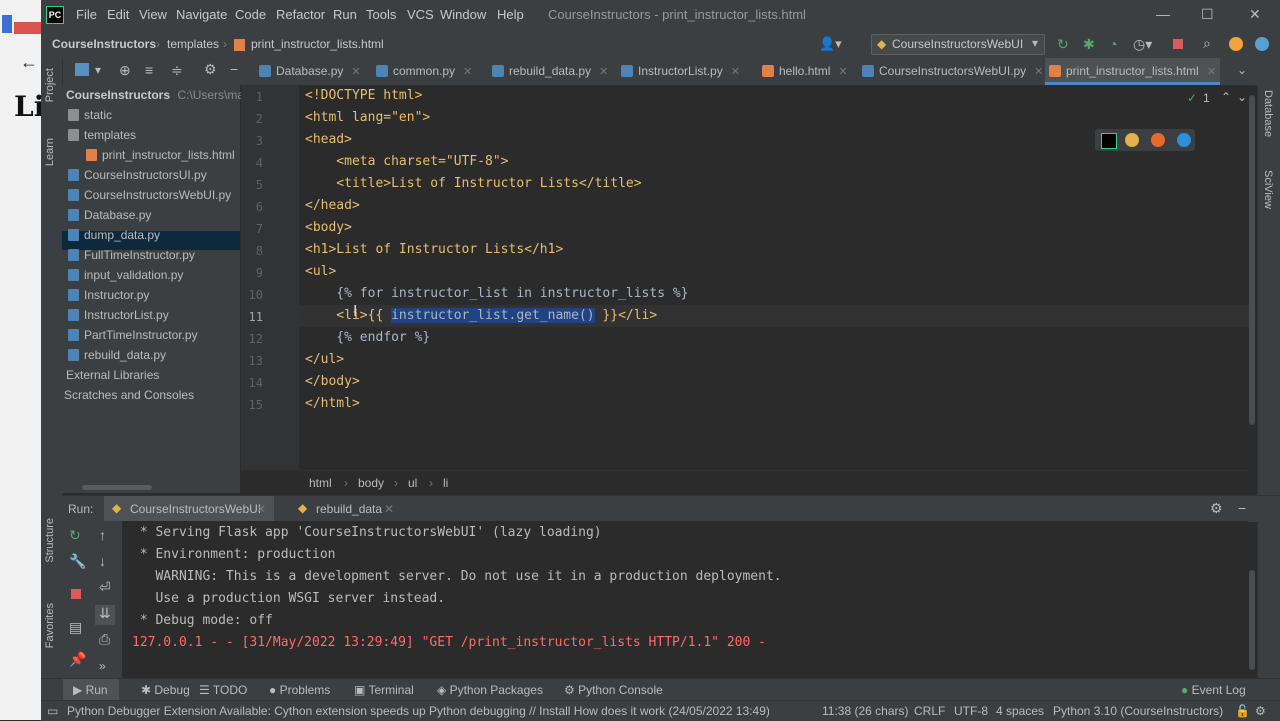 The width and height of the screenshot is (1280, 721). What do you see at coordinates (424, 71) in the screenshot?
I see `tab-common-py: common.py ✕` at bounding box center [424, 71].